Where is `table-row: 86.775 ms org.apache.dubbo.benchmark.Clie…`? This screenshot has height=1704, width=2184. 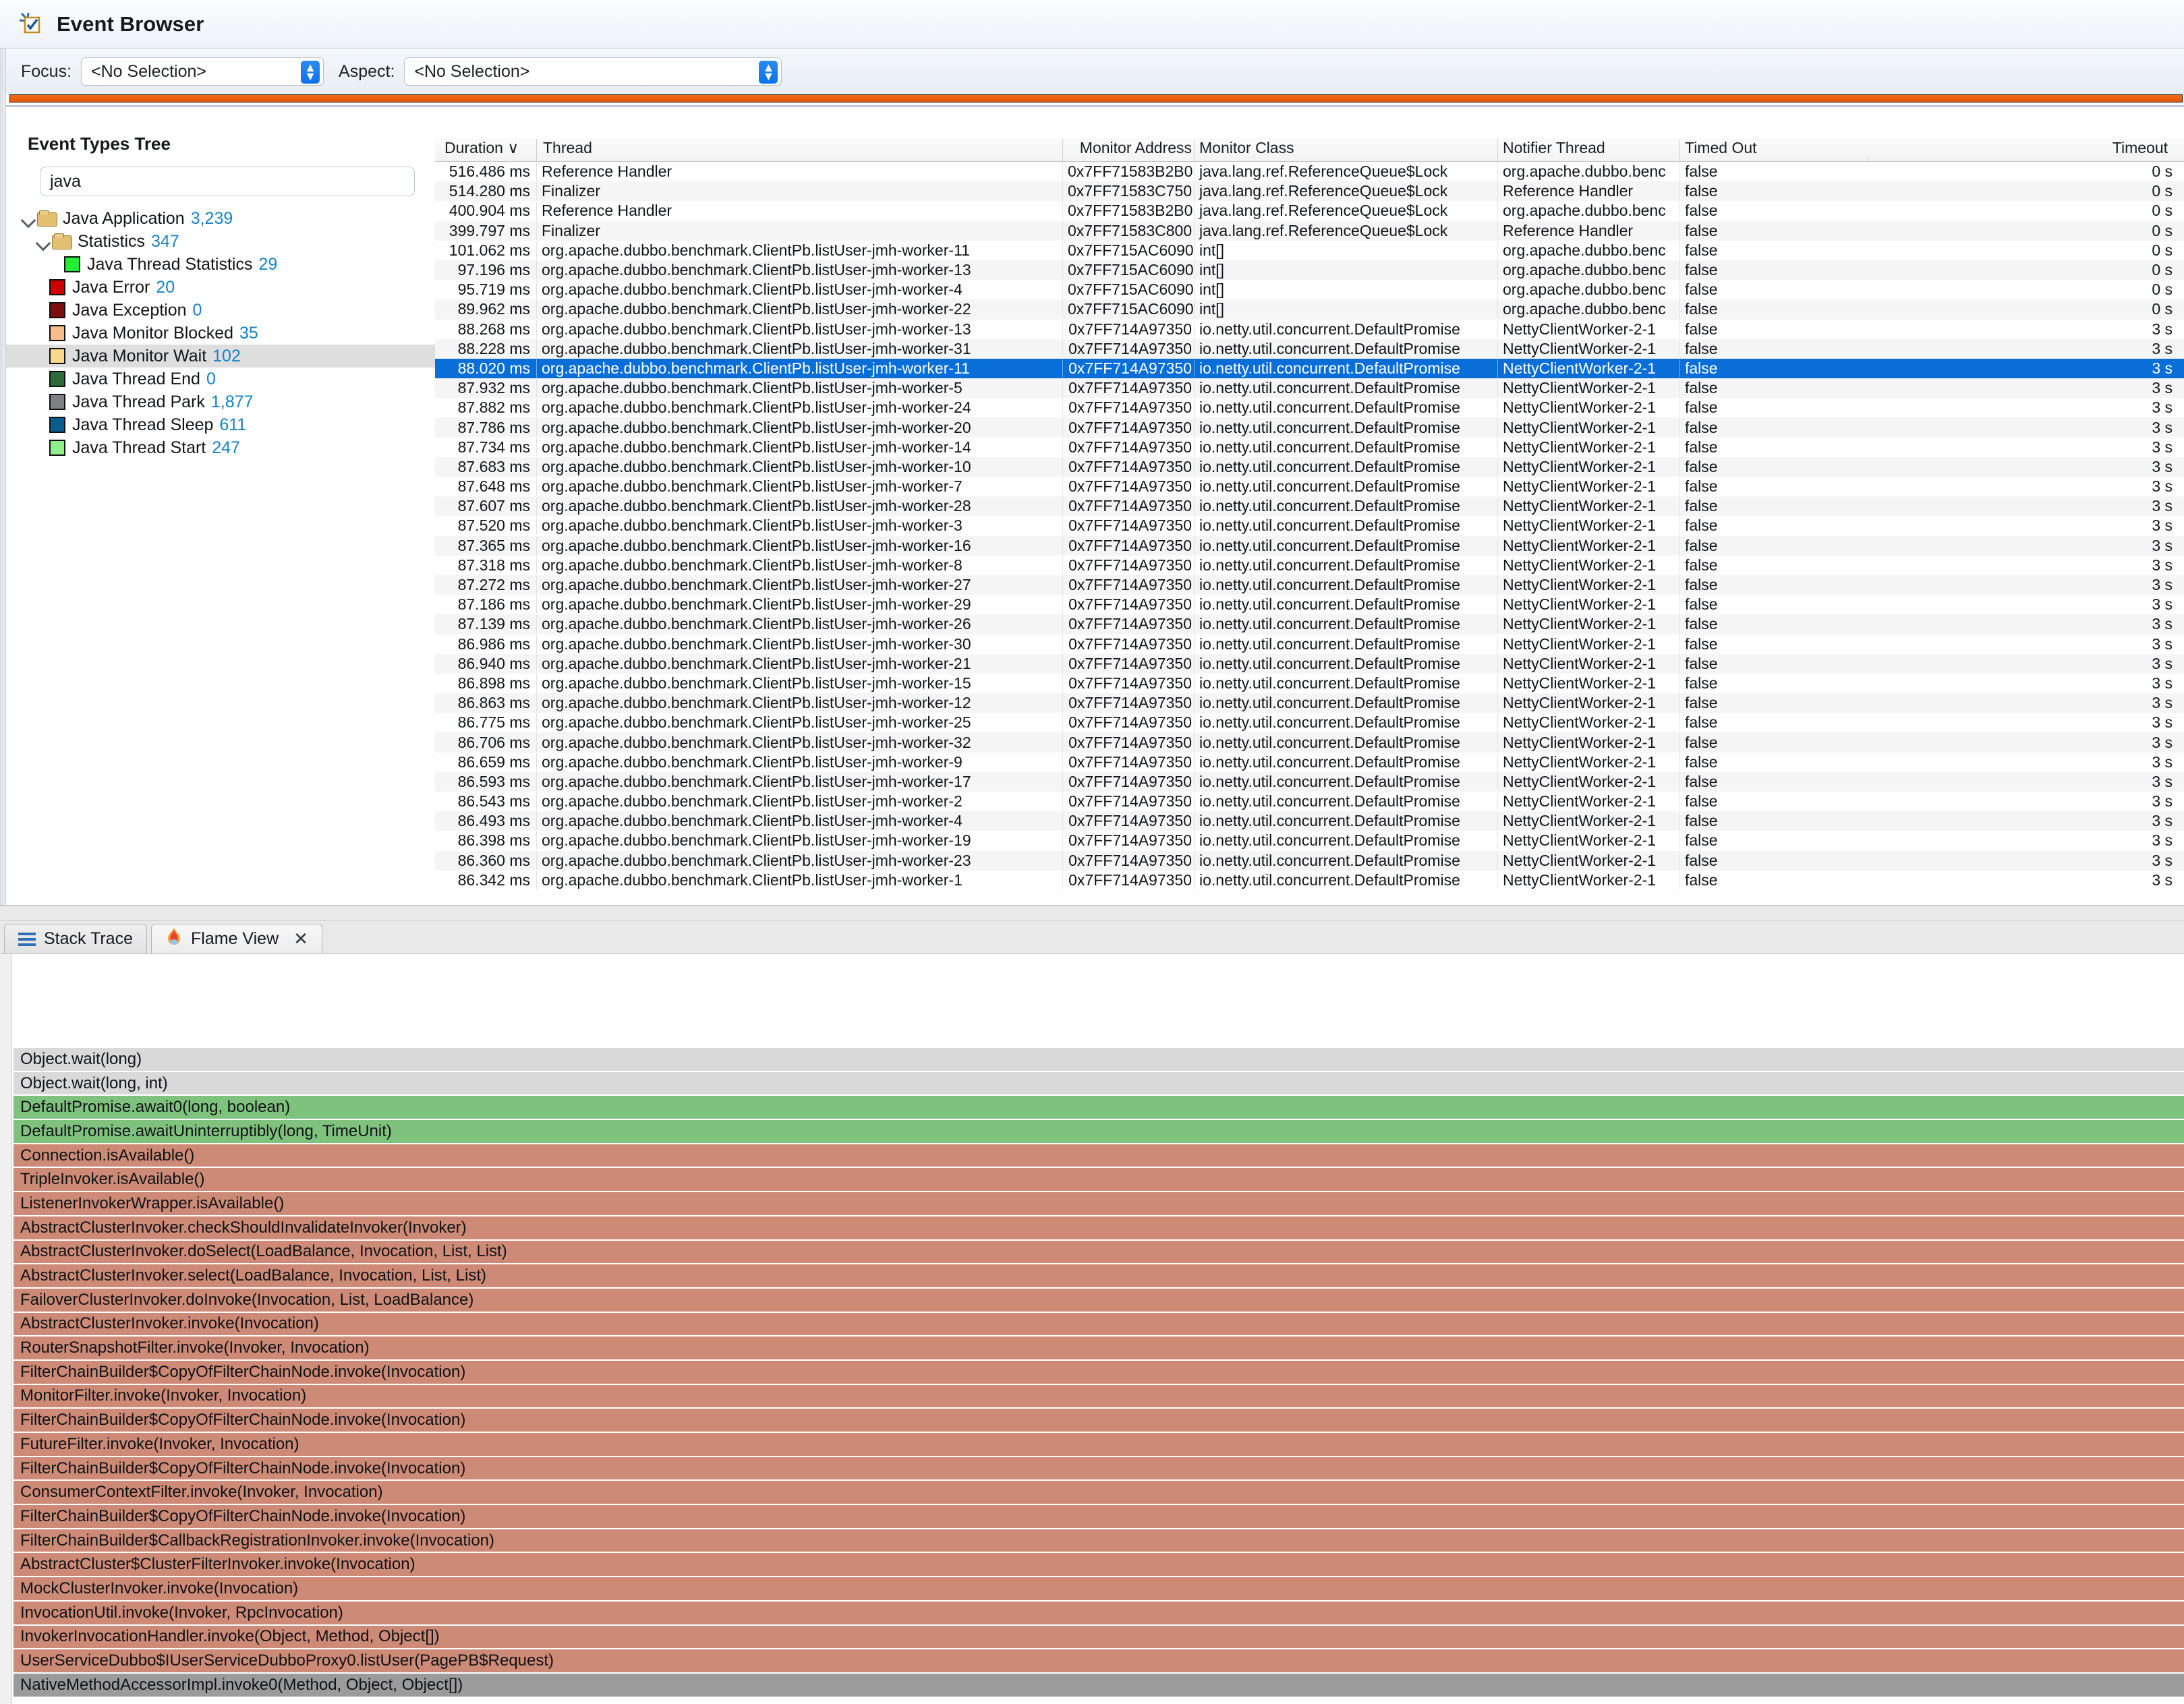
table-row: 86.775 ms org.apache.dubbo.benchmark.Clie… is located at coordinates (1309, 723).